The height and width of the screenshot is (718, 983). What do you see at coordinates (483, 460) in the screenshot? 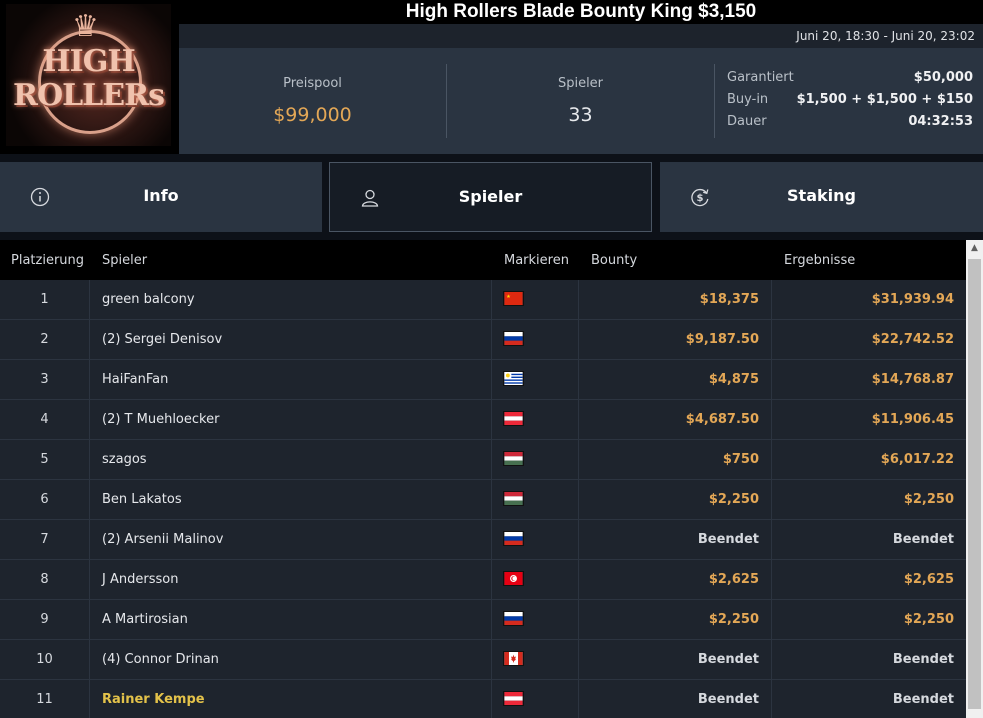
I see `table-row: 5 szagos $750 $6,017.22` at bounding box center [483, 460].